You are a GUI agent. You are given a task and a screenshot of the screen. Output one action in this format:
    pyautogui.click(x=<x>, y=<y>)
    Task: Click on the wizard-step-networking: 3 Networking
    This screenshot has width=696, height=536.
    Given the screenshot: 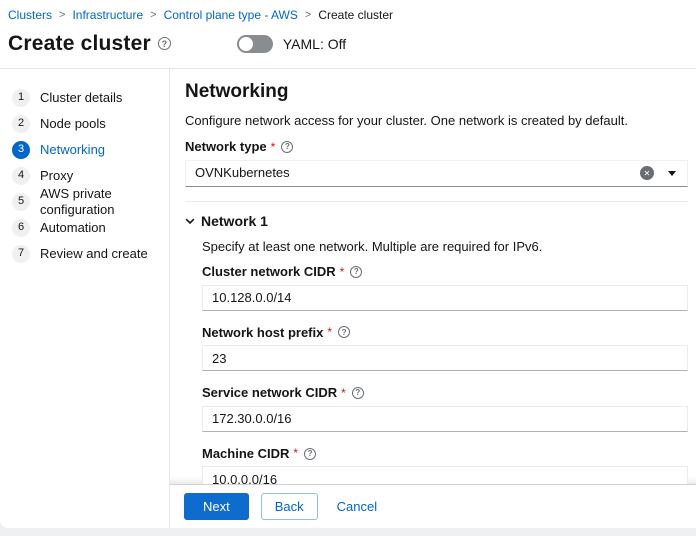 What is the action you would take?
    pyautogui.click(x=84, y=150)
    